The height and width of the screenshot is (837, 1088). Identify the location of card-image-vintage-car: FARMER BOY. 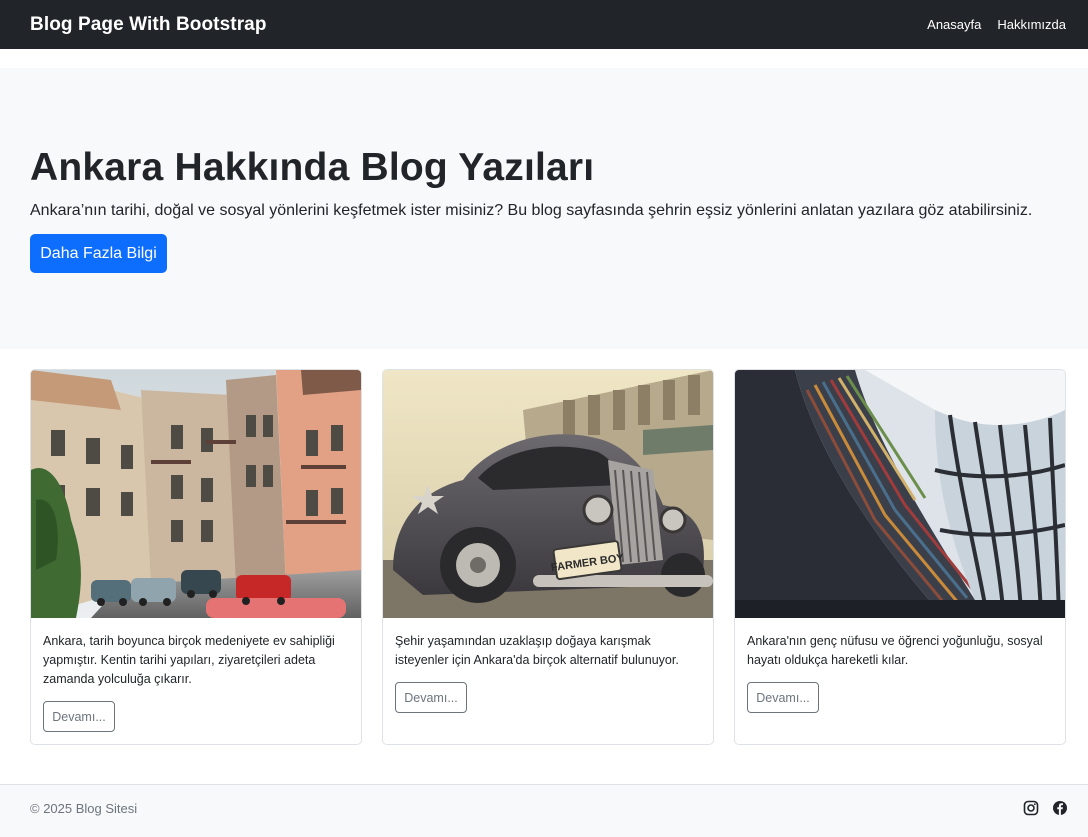
(548, 494).